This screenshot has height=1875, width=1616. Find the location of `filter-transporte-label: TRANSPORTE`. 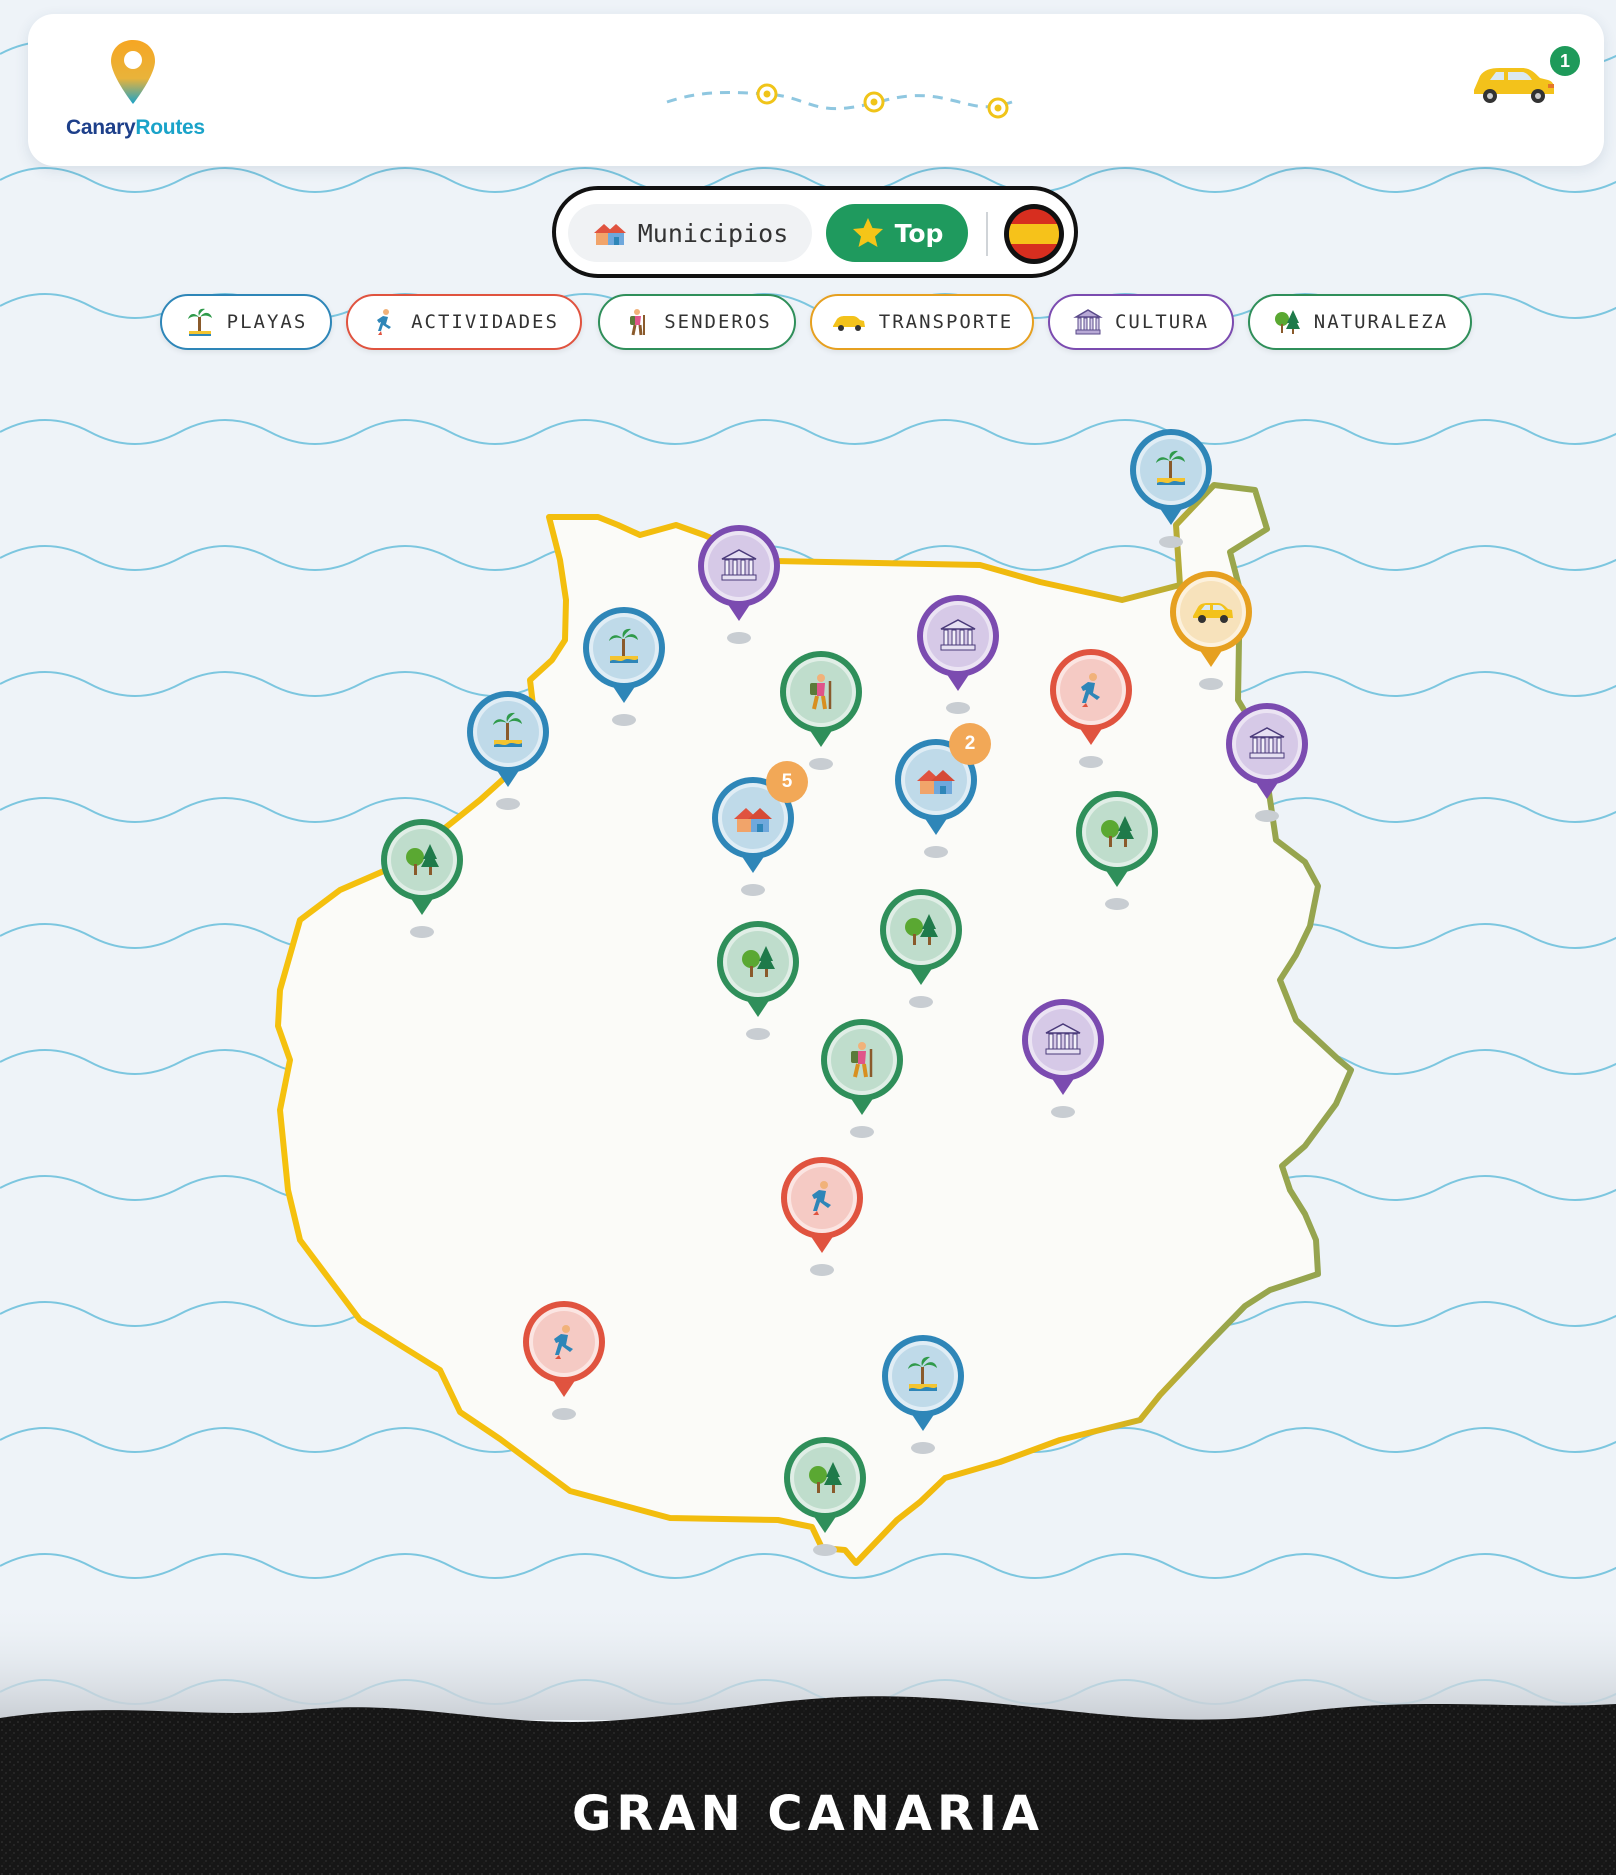

filter-transporte-label: TRANSPORTE is located at coordinates (946, 322).